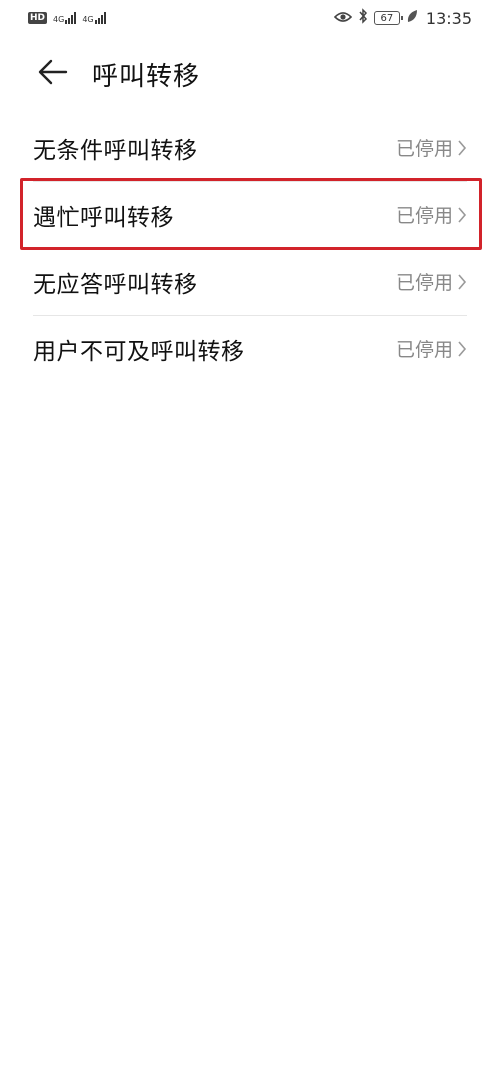 This screenshot has width=500, height=1084. Describe the element at coordinates (146, 76) in the screenshot. I see `page-title: 呼叫转移` at that location.